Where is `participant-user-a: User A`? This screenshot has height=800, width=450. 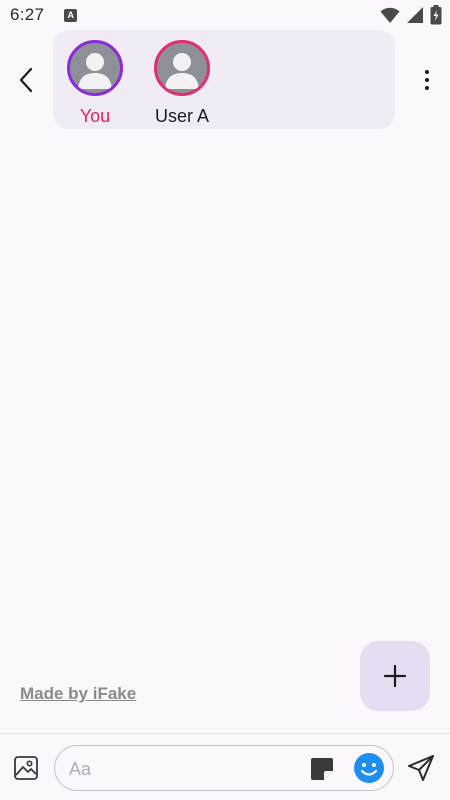
participant-user-a: User A is located at coordinates (182, 83).